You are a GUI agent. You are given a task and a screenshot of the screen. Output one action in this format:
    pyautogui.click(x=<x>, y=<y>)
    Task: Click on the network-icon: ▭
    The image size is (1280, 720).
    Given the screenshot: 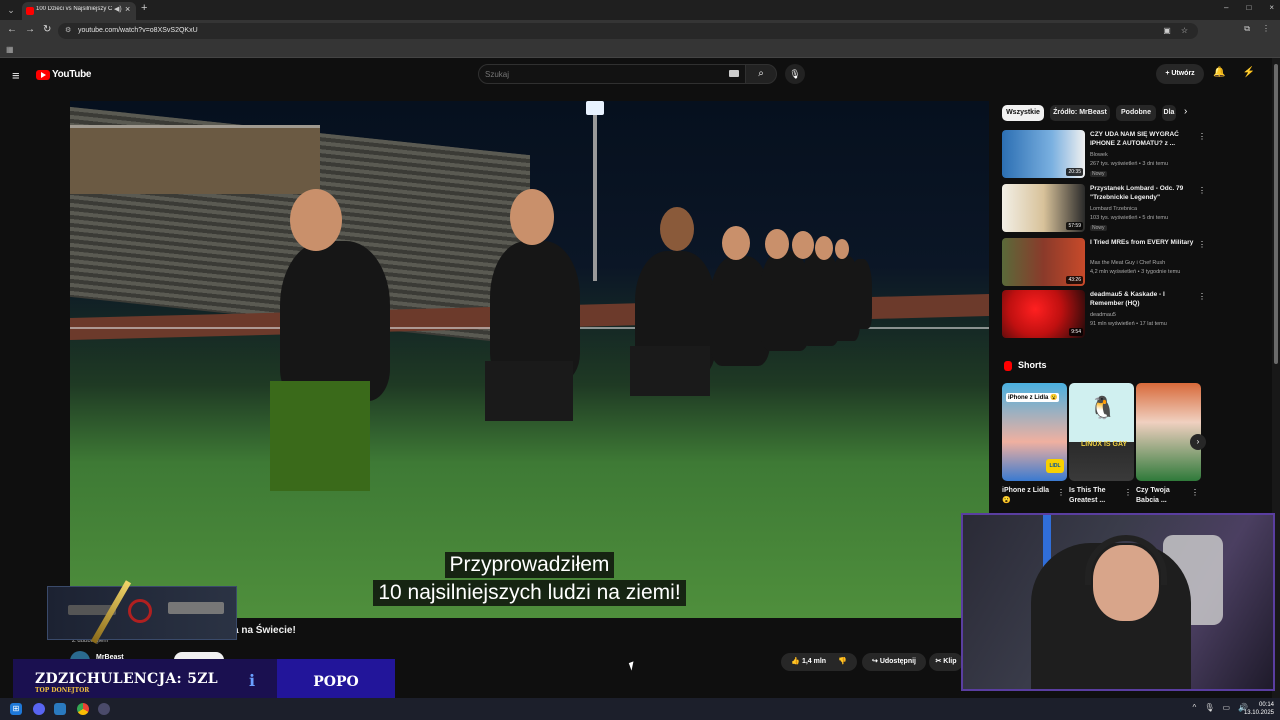 What is the action you would take?
    pyautogui.click(x=1226, y=707)
    